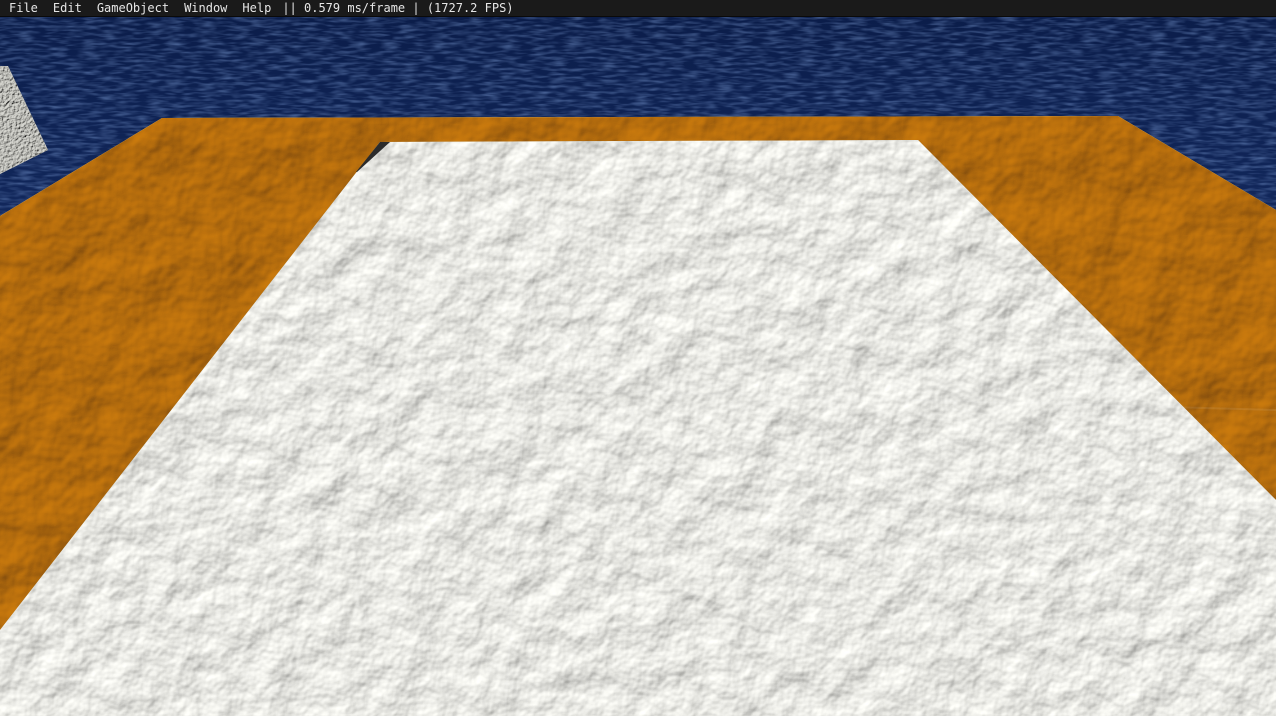 Image resolution: width=1276 pixels, height=716 pixels. Describe the element at coordinates (22, 8) in the screenshot. I see `menu-file: File` at that location.